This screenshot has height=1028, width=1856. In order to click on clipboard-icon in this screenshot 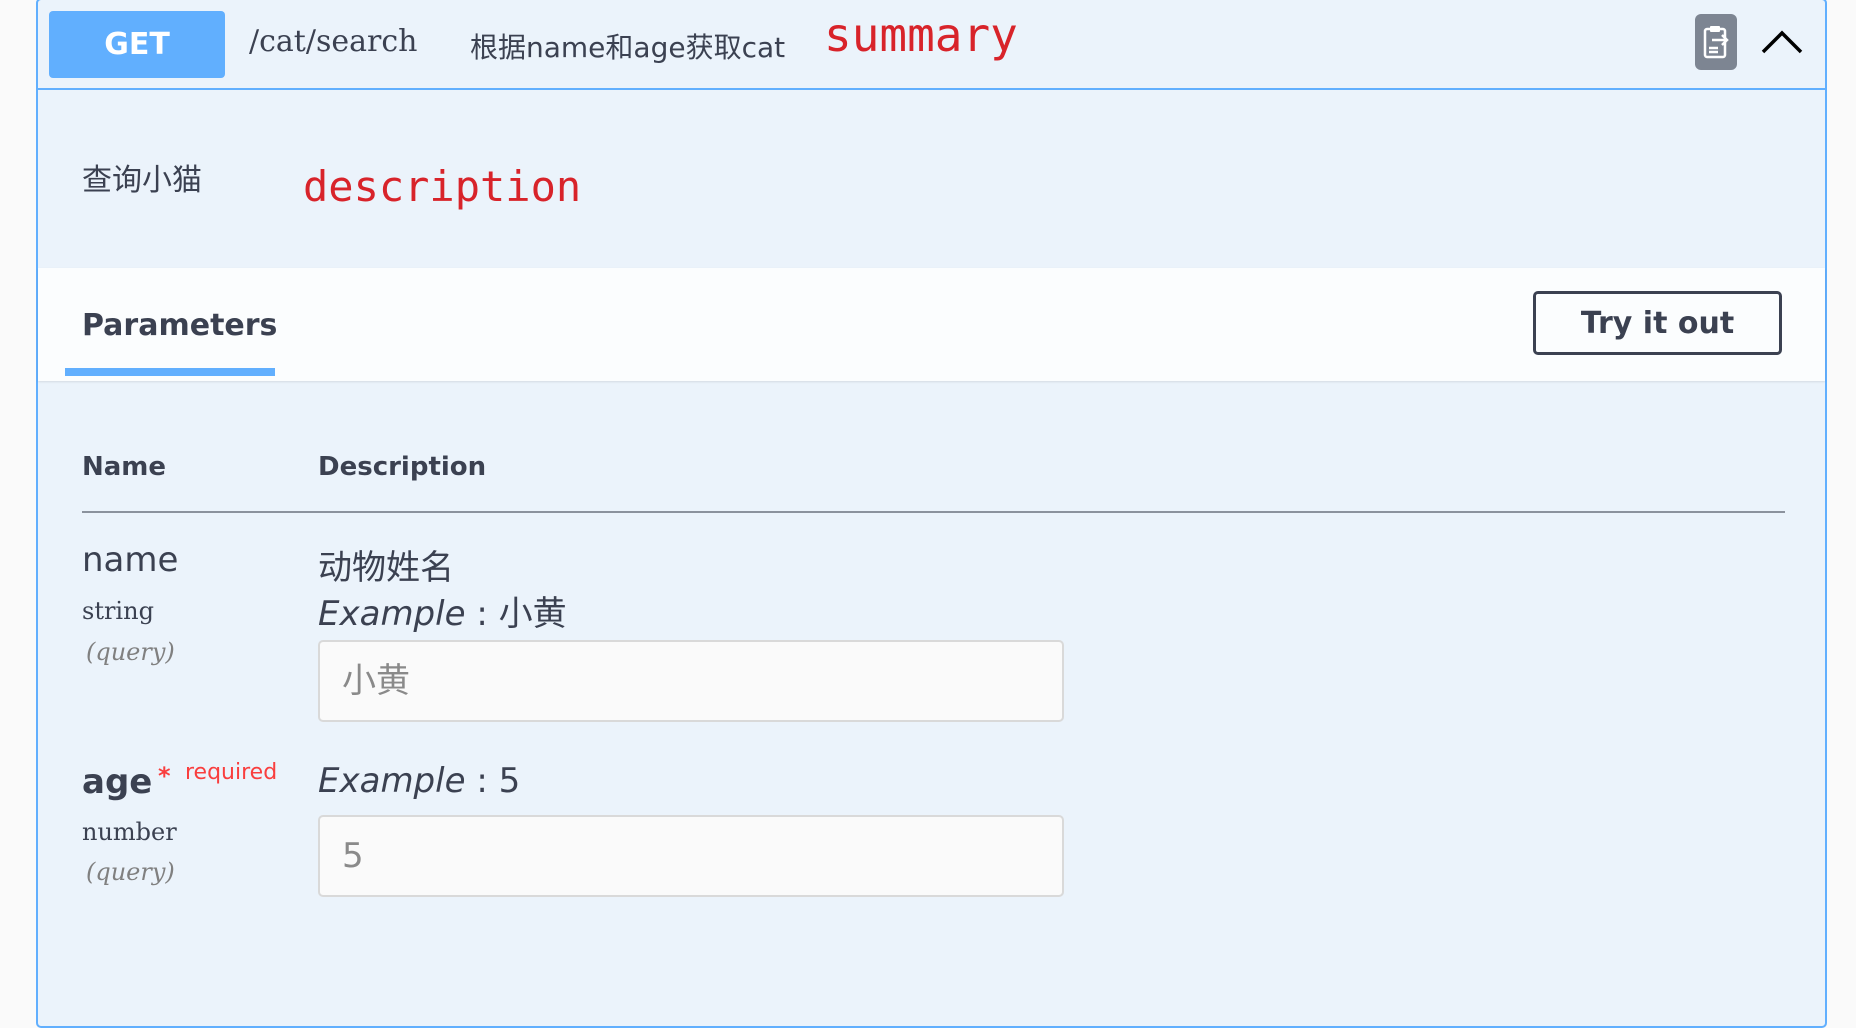, I will do `click(1716, 42)`.